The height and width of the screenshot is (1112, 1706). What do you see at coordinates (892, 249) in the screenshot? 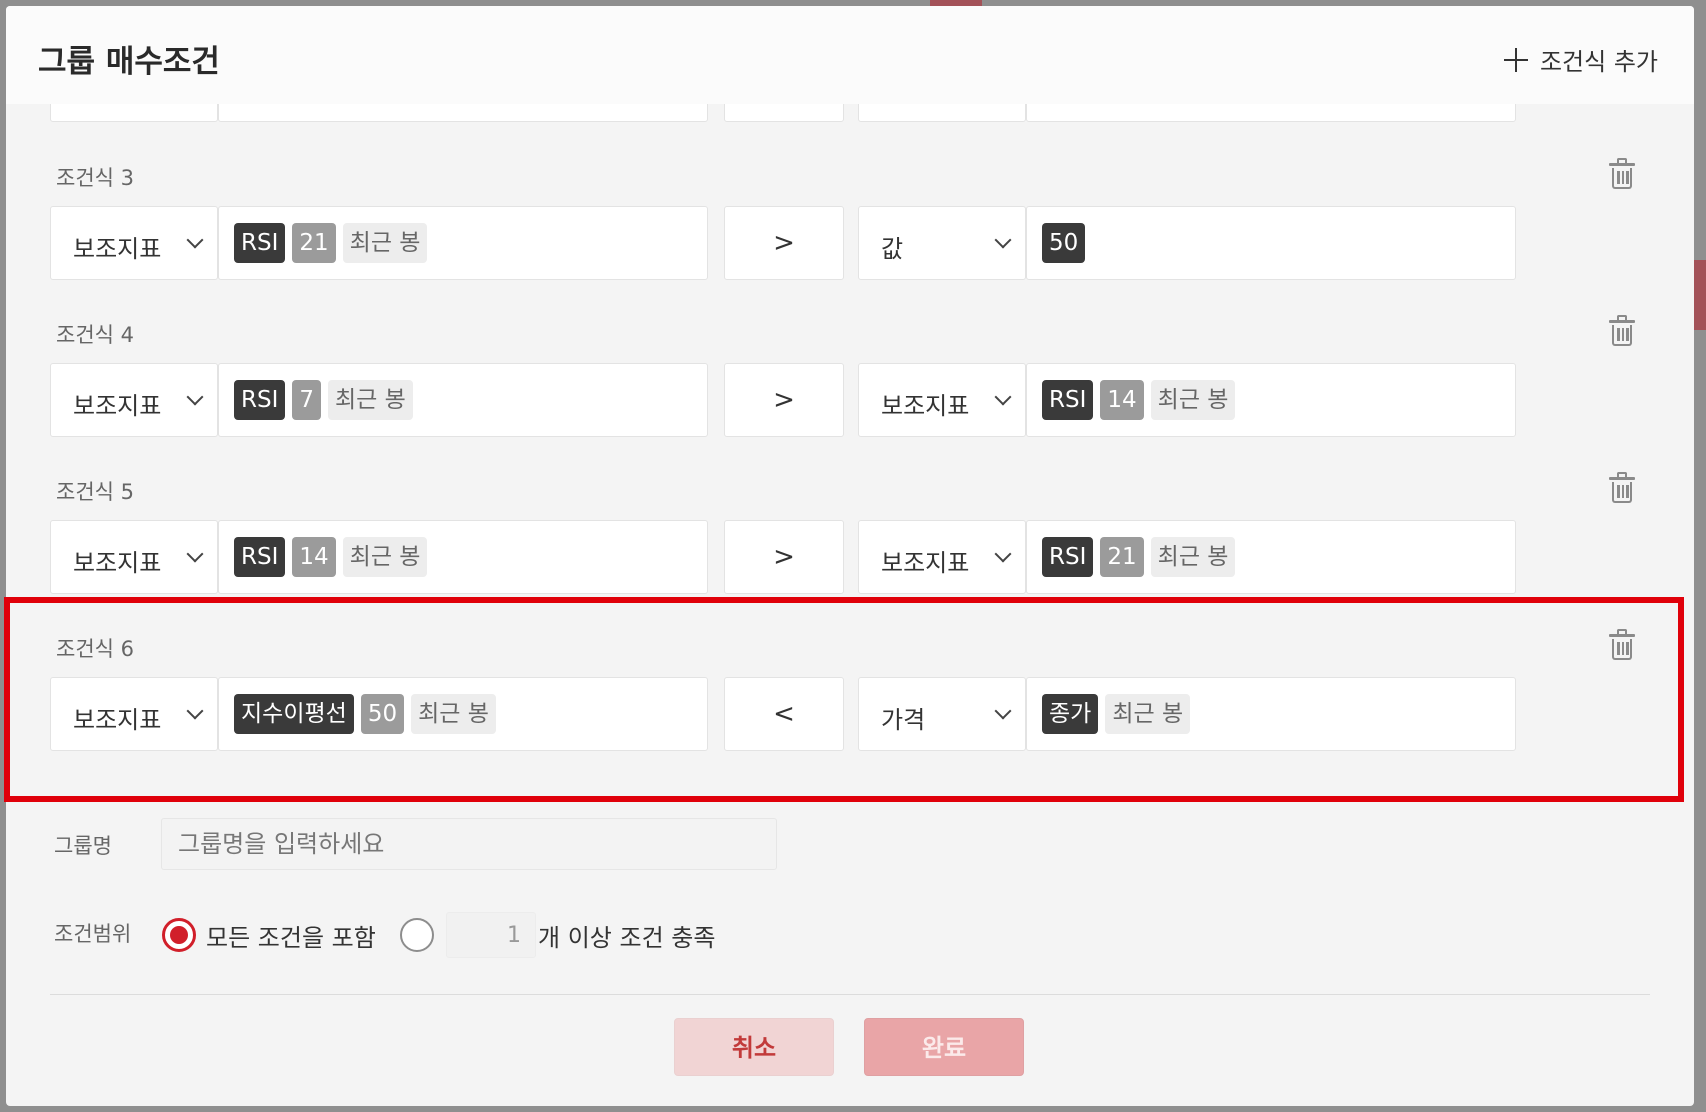
I see `right-type-value: 값` at bounding box center [892, 249].